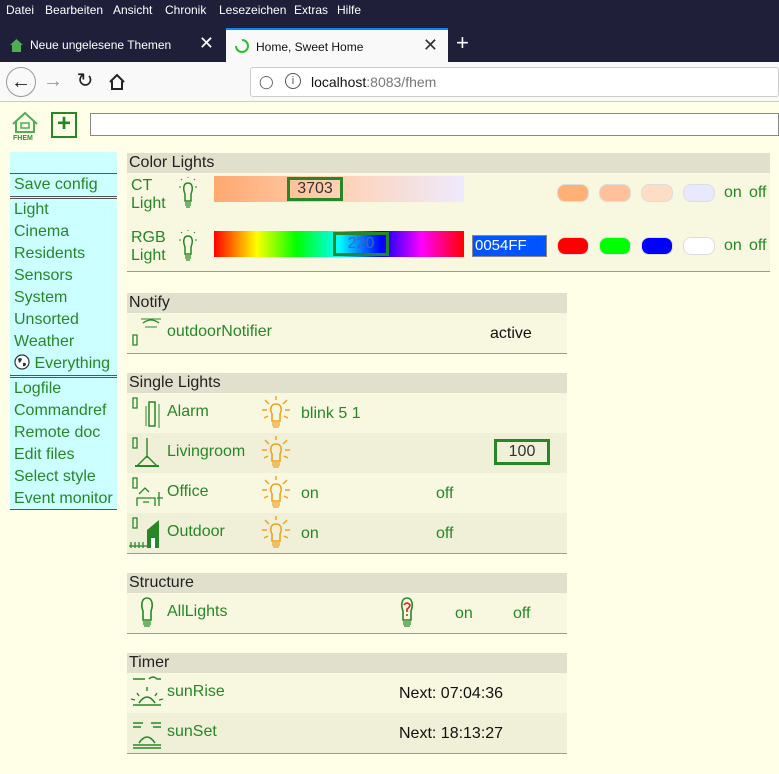  What do you see at coordinates (196, 532) in the screenshot?
I see `device-name-outdoor: Outdoor` at bounding box center [196, 532].